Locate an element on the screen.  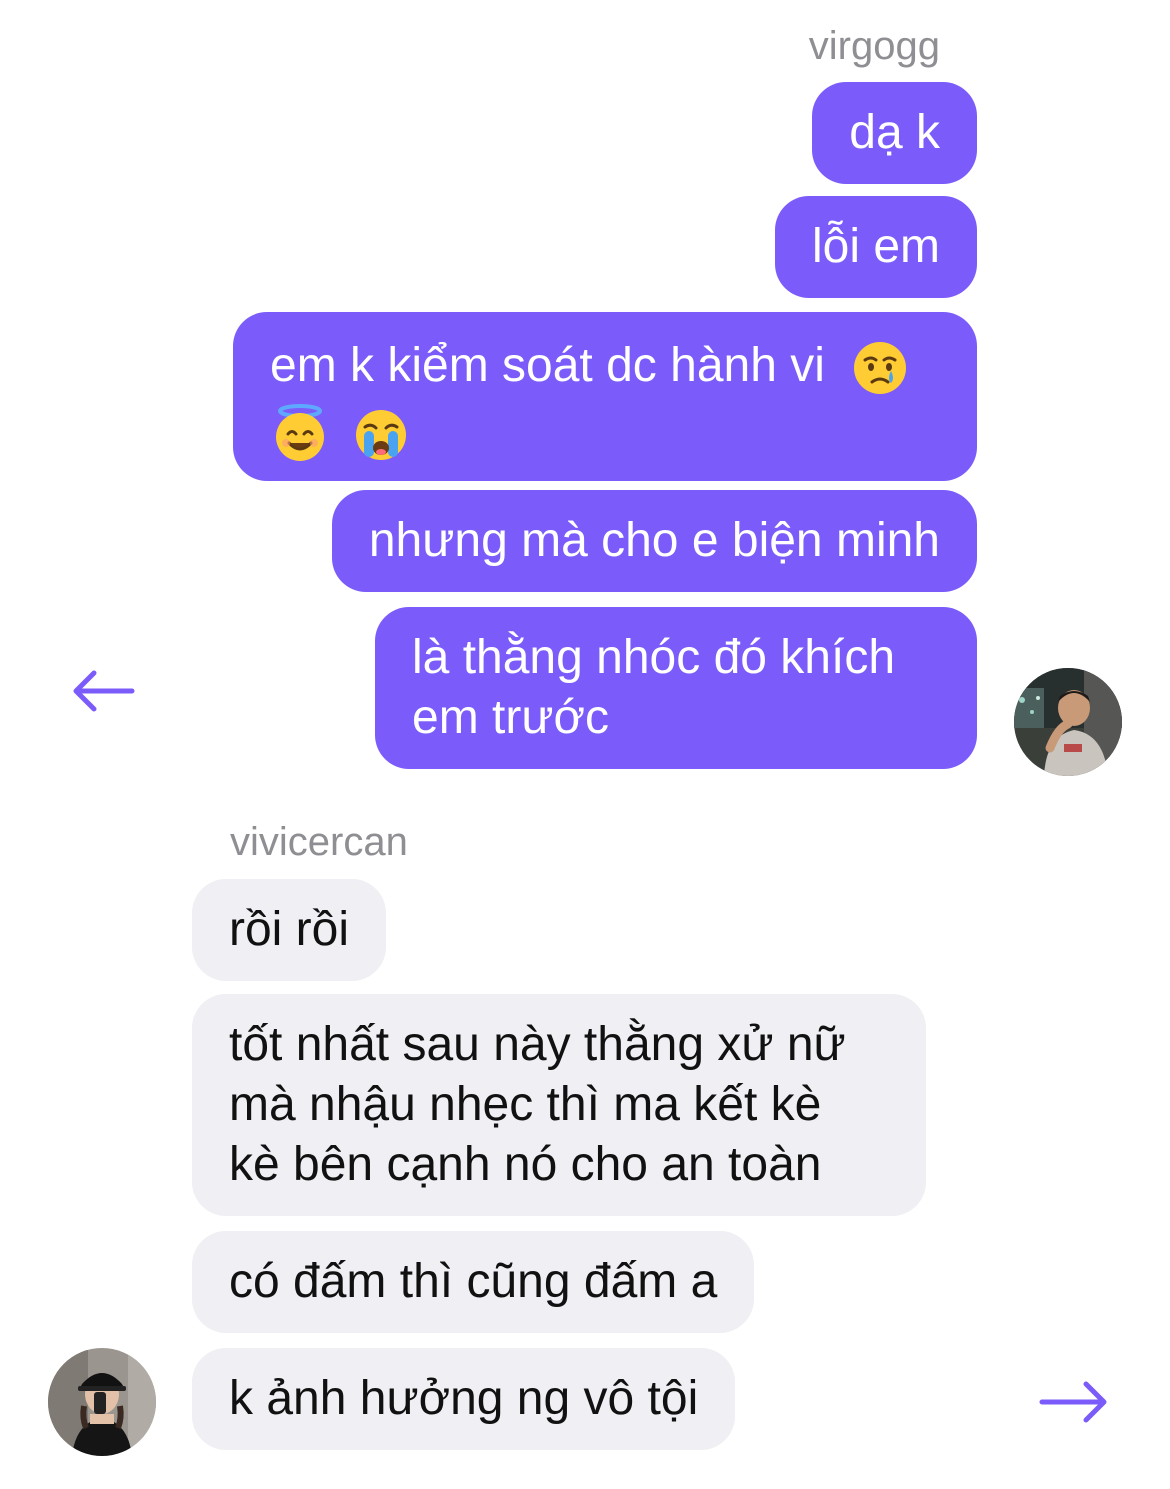
message-bubble-outgoing-2: lỗi em is located at coordinates (875, 247).